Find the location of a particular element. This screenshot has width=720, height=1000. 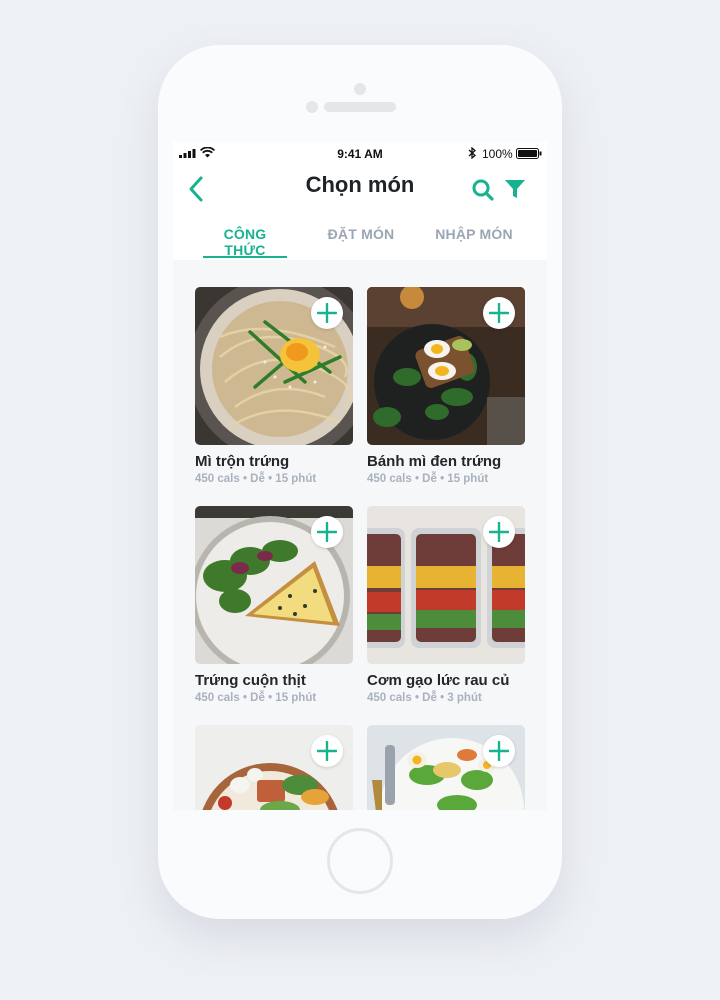

filter-icon is located at coordinates (515, 189).